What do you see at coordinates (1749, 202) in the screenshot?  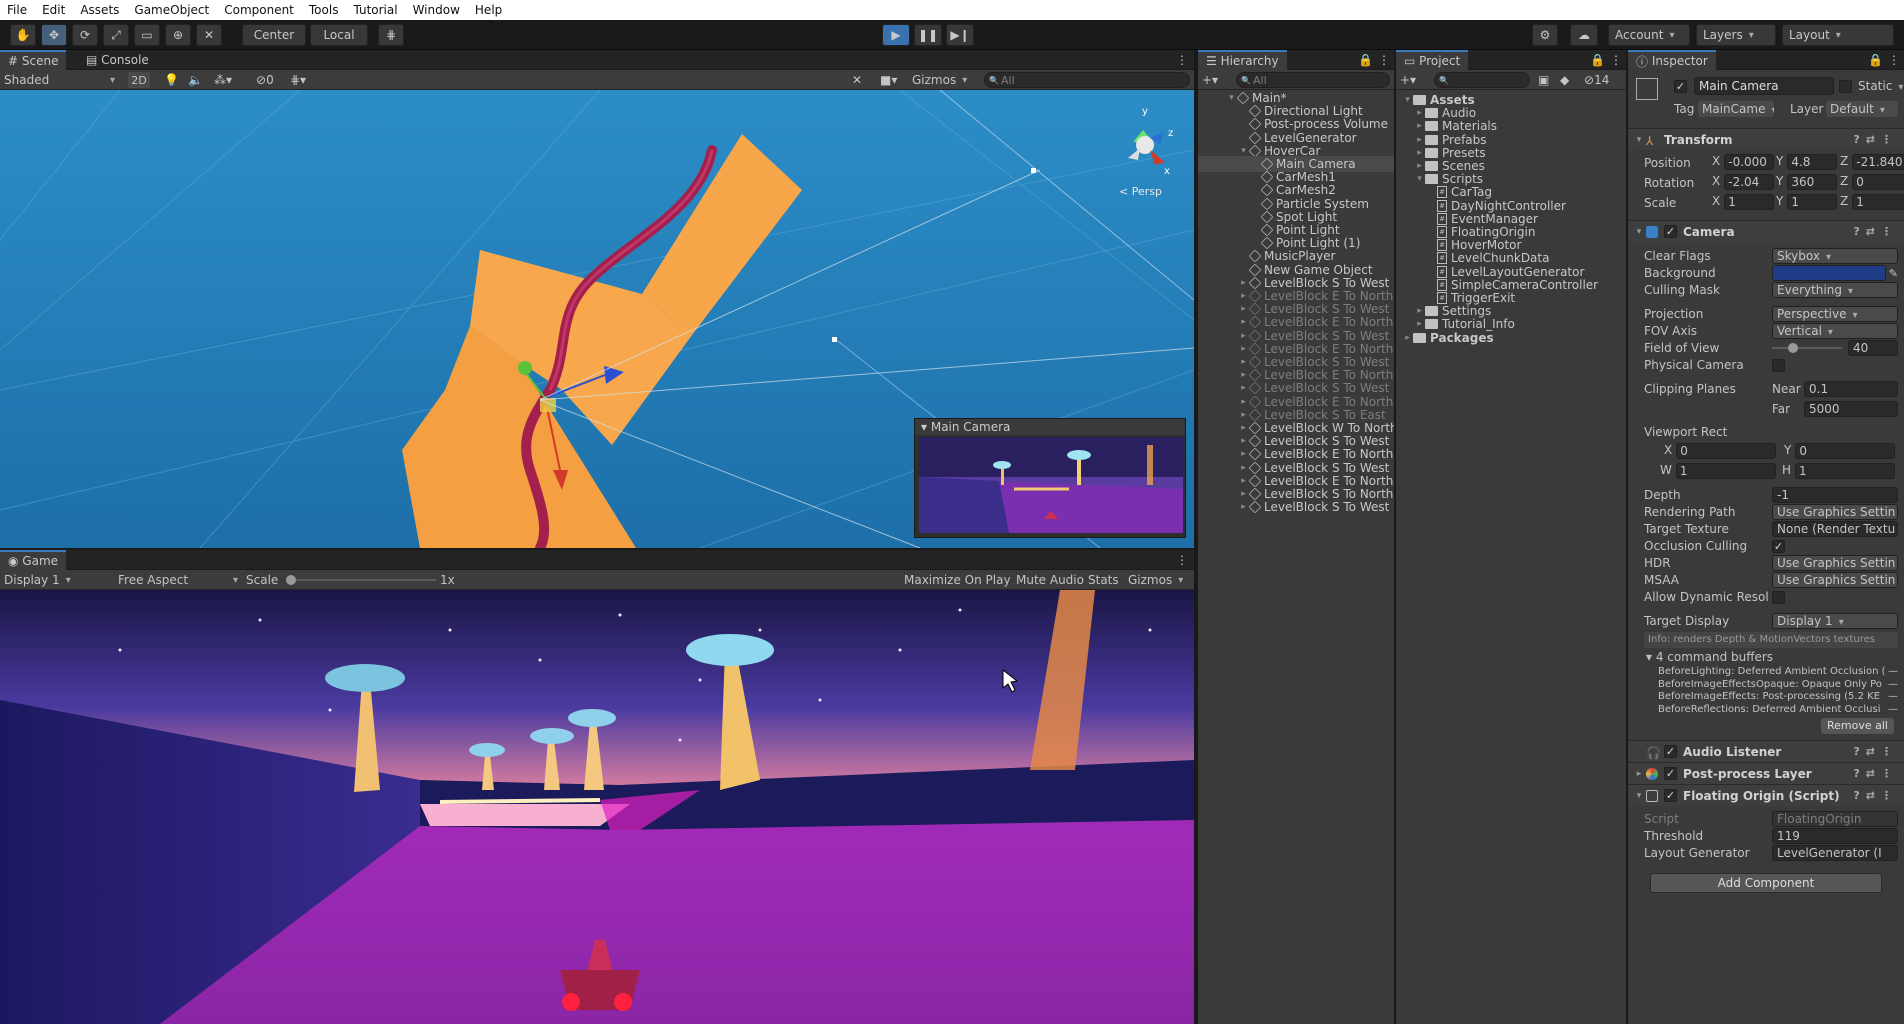 I see `scale-x-field: 1` at bounding box center [1749, 202].